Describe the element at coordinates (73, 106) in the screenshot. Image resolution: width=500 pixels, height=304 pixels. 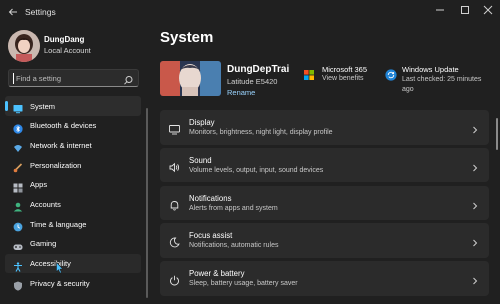
I see `sidebar-item-system: System` at that location.